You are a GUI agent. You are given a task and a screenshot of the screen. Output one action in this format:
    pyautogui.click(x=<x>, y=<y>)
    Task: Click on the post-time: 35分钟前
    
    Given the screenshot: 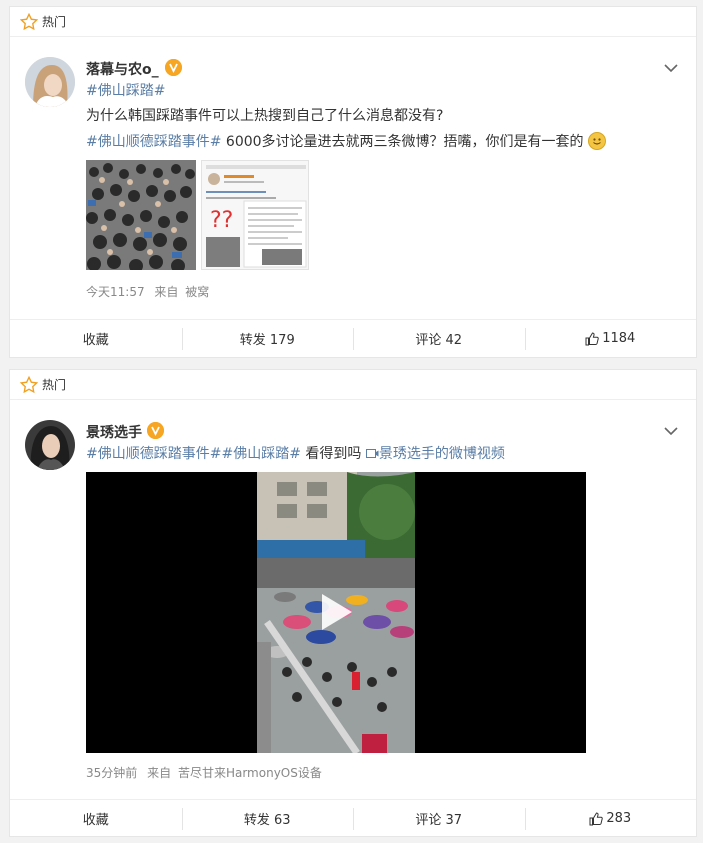 What is the action you would take?
    pyautogui.click(x=111, y=773)
    